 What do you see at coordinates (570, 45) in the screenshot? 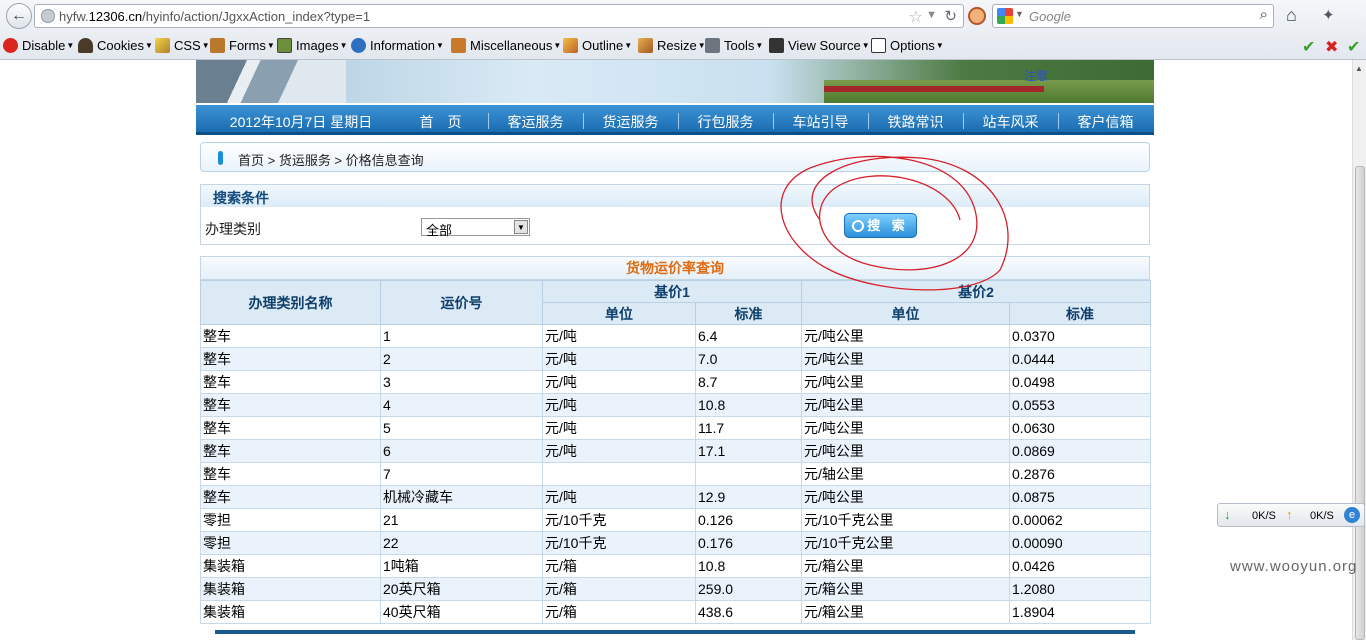
I see `outline-icon` at bounding box center [570, 45].